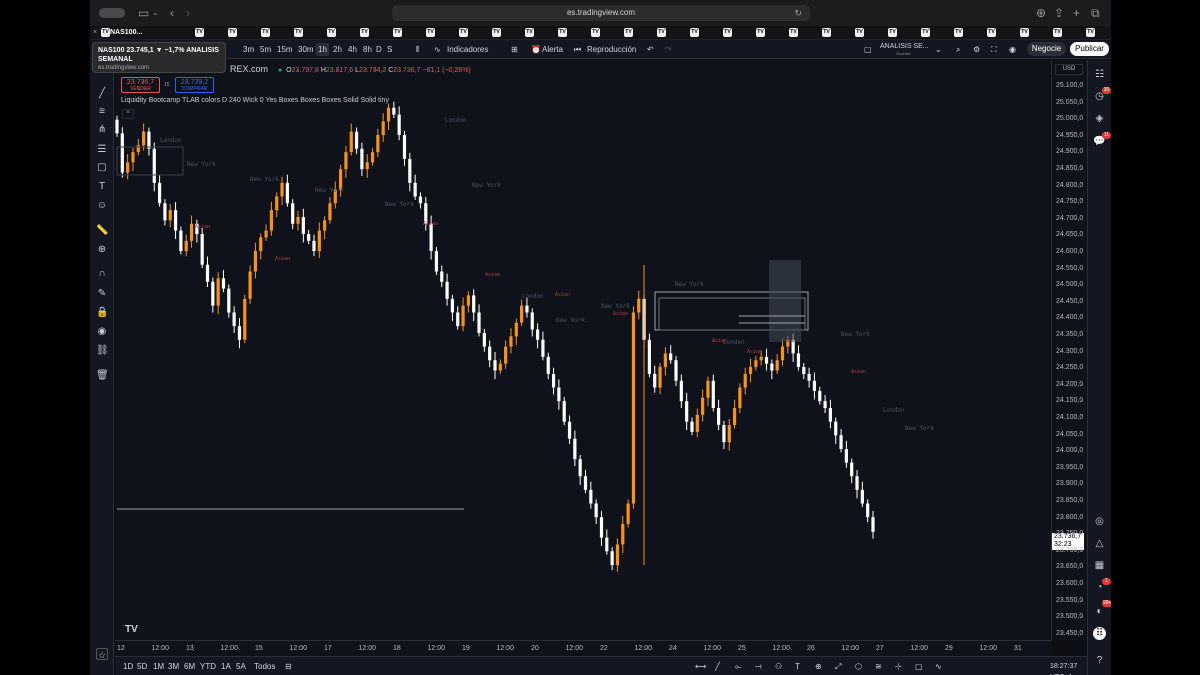  I want to click on quick-tool-icon: ⊕, so click(818, 666).